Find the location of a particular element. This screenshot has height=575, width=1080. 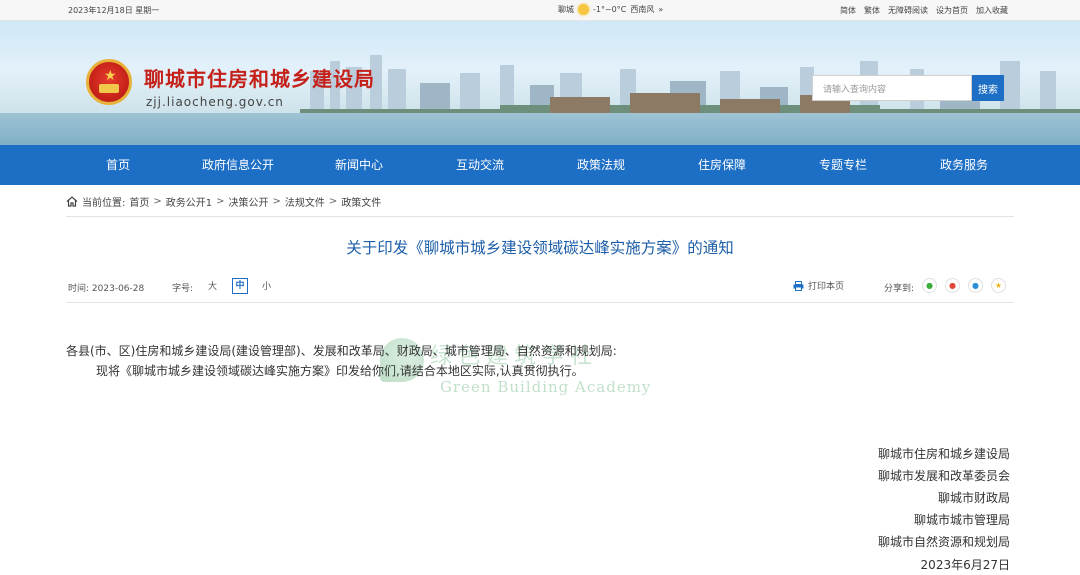

breadcrumb: 当前位置: 首页 > 政务公开1 > 决策公开 > 法规文件 > 政策文件 is located at coordinates (223, 201).